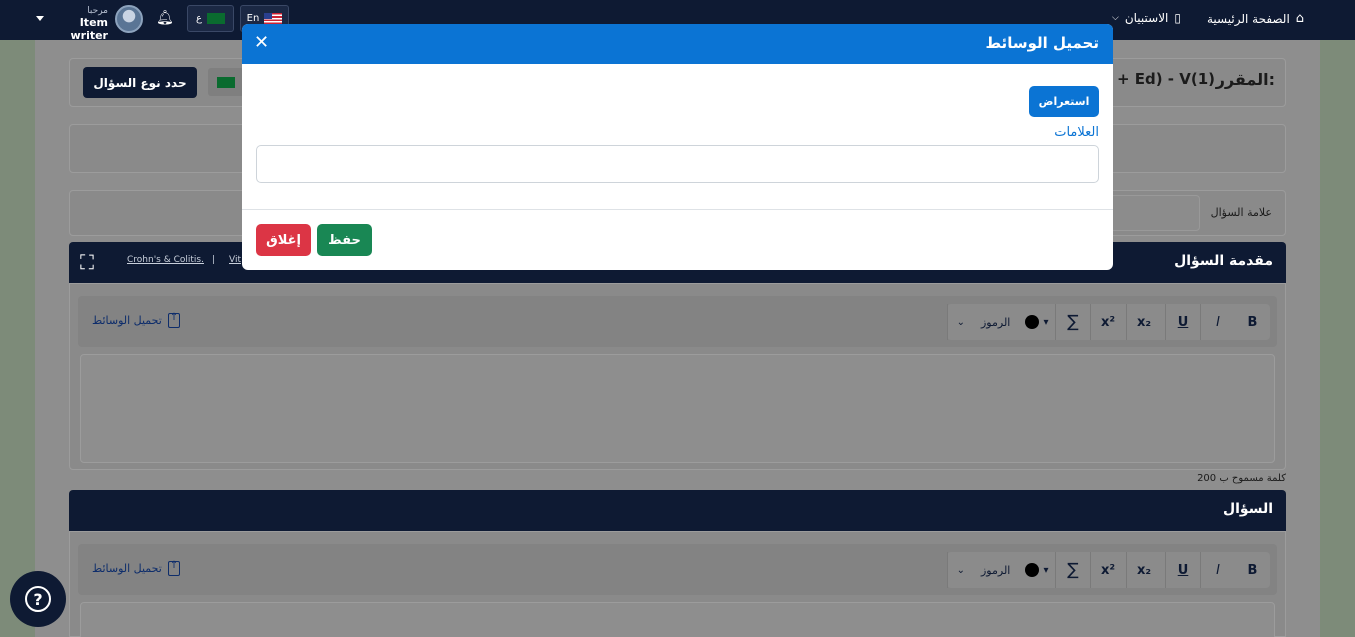 This screenshot has height=637, width=1355. I want to click on language-ar-button: ع, so click(210, 18).